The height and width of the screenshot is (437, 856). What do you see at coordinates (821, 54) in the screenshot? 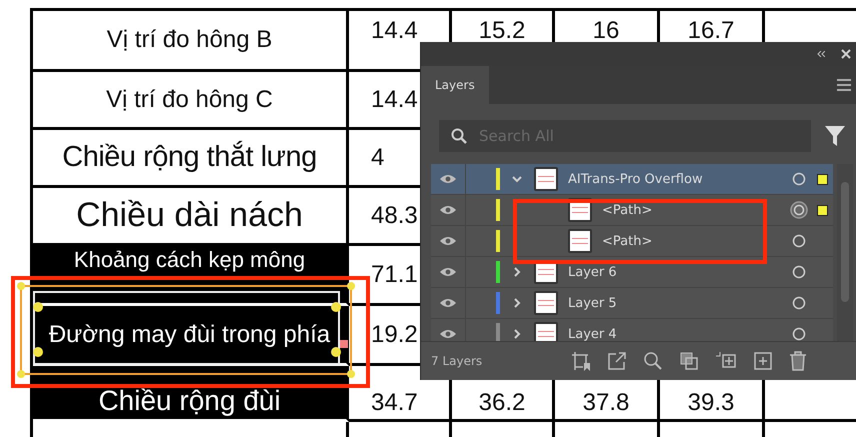
I see `collapse-icon` at bounding box center [821, 54].